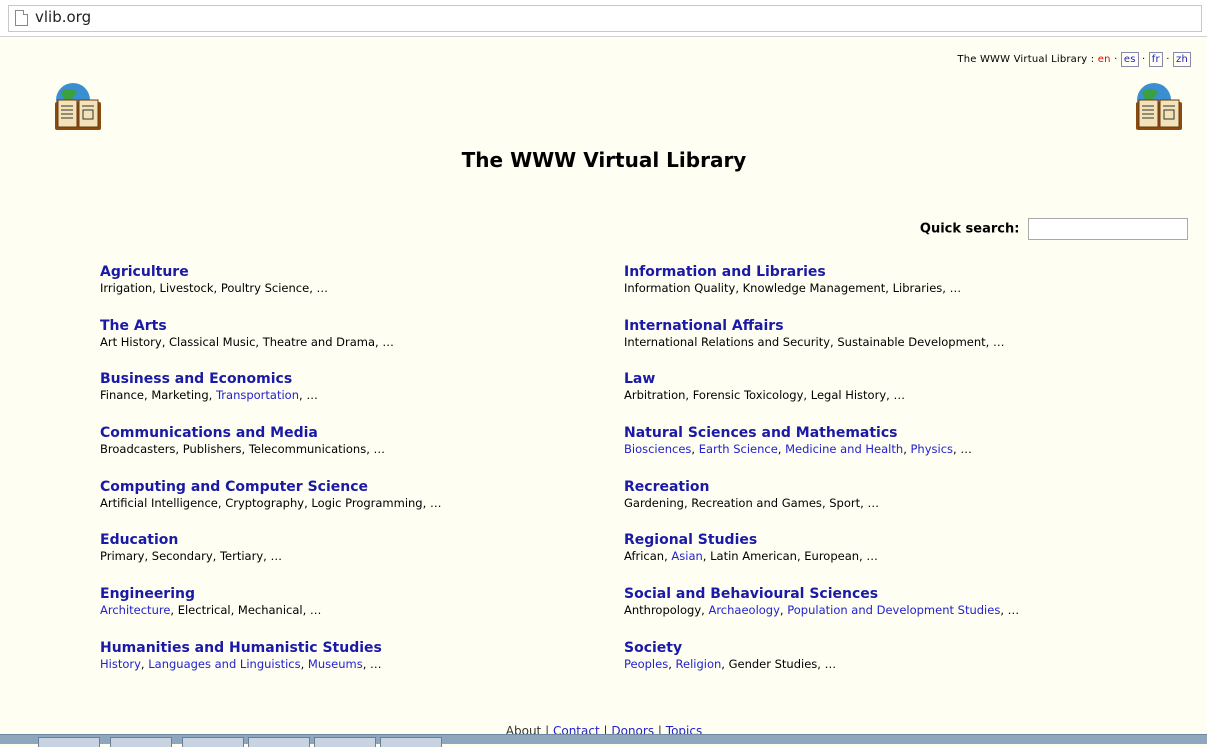  Describe the element at coordinates (932, 449) in the screenshot. I see `subcategory-link: Physics` at that location.